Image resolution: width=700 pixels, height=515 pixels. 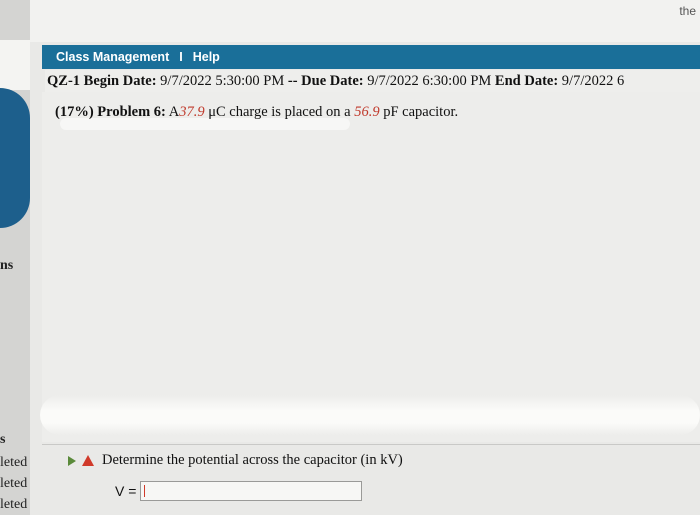 I want to click on quiz-end-label: End Date:, so click(x=526, y=81).